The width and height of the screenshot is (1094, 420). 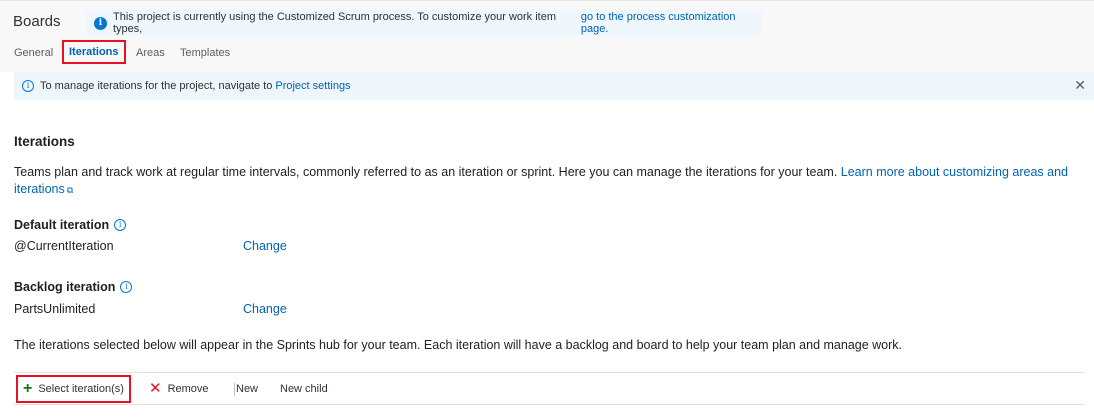 What do you see at coordinates (671, 23) in the screenshot?
I see `process-customization-link: go to the process customization page.` at bounding box center [671, 23].